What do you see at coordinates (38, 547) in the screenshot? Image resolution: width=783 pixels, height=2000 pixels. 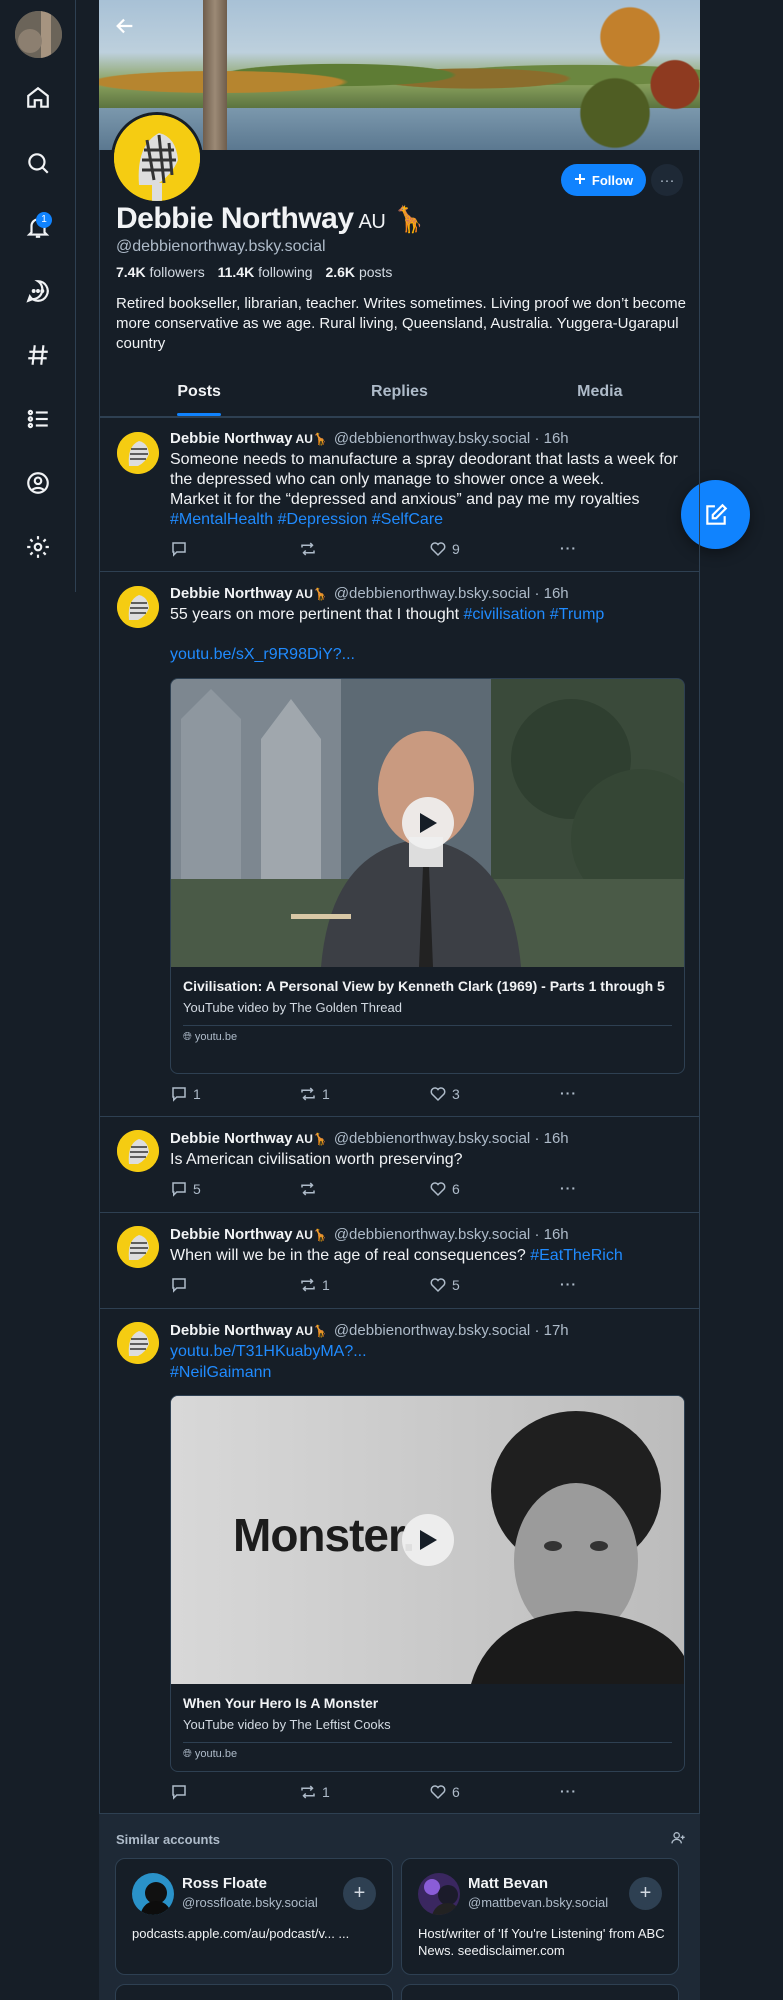 I see `gear-icon` at bounding box center [38, 547].